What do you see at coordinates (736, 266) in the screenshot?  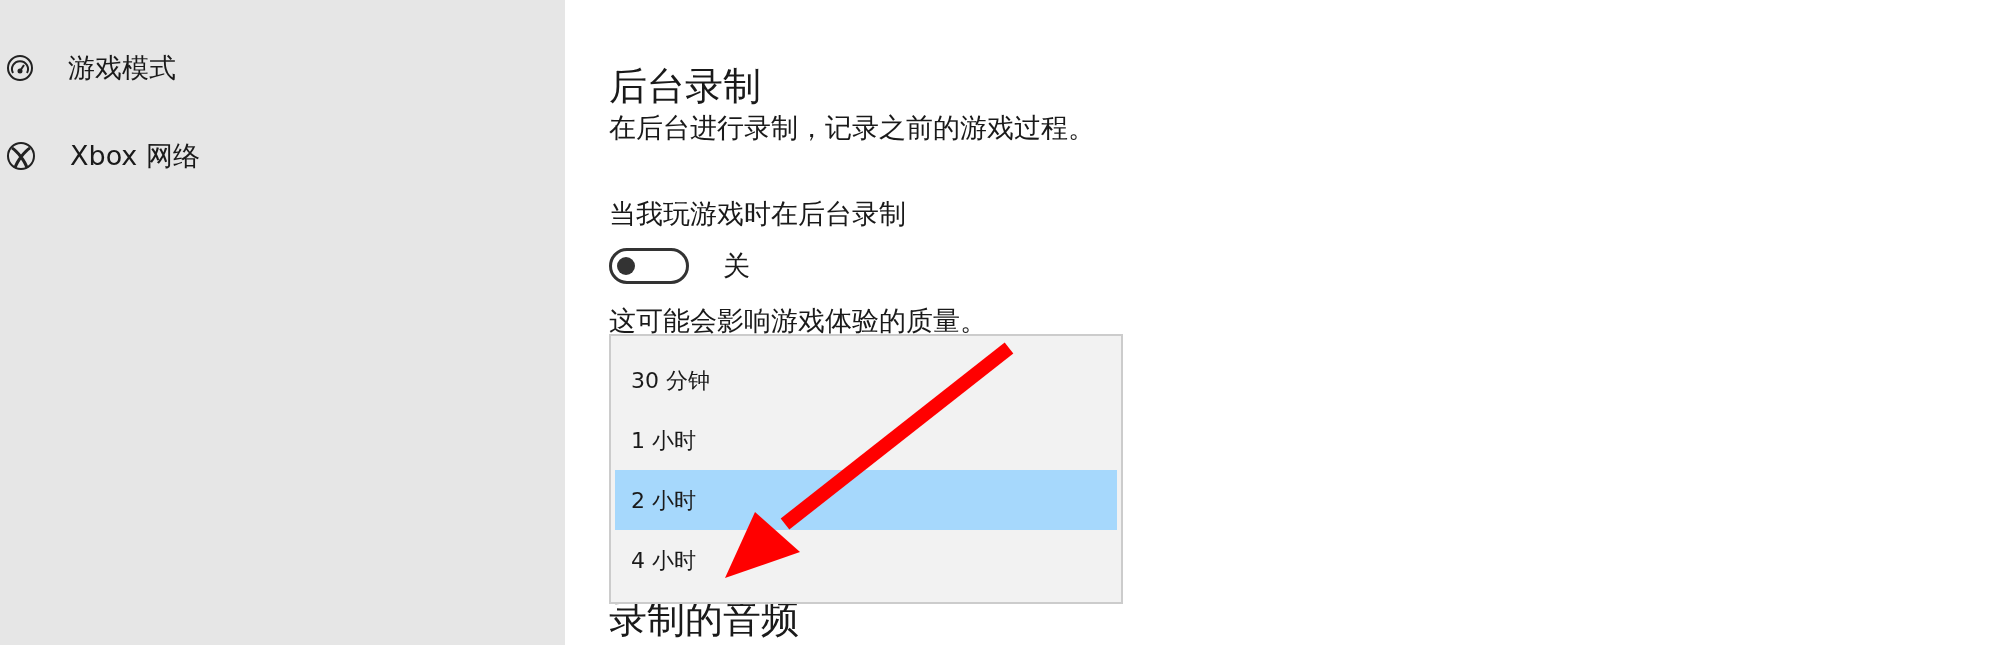 I see `toggle-state: 关` at bounding box center [736, 266].